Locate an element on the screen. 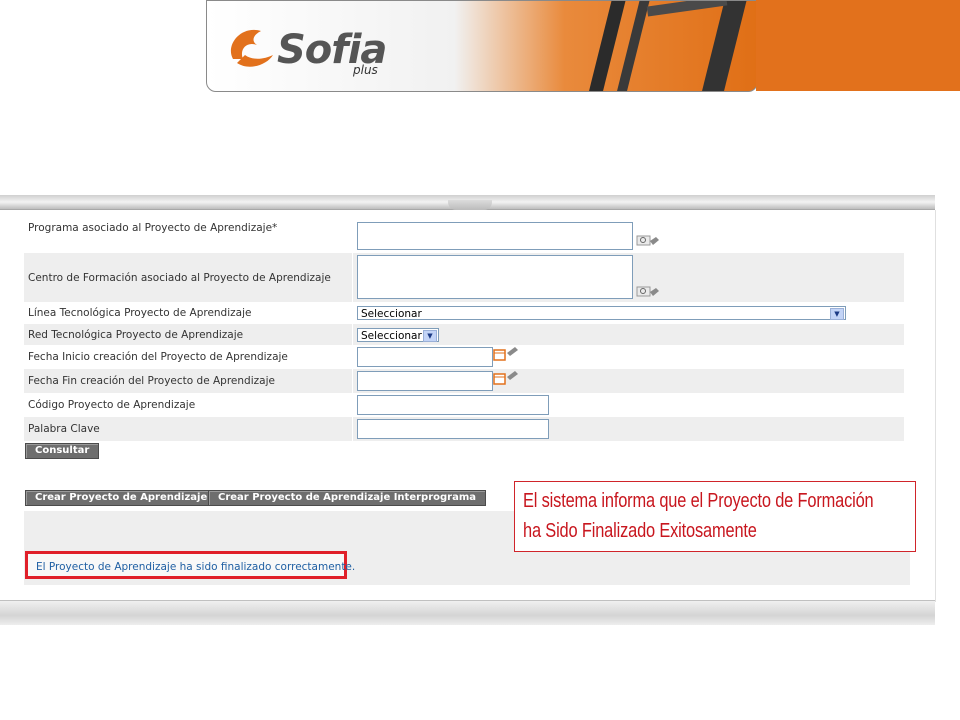  consultar-button: Consultar is located at coordinates (62, 451).